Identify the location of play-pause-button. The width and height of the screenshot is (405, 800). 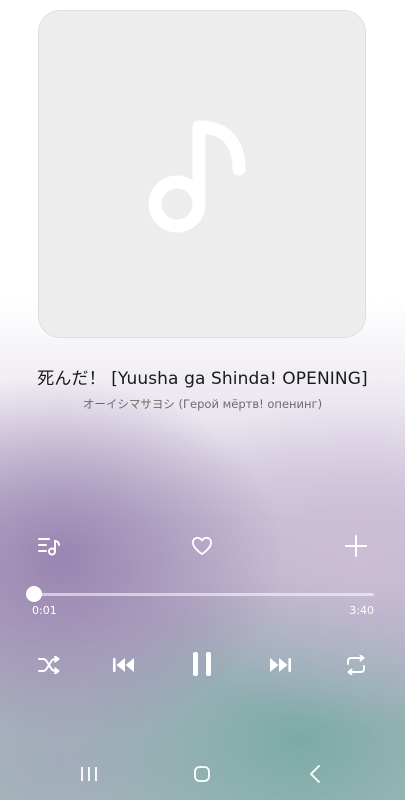
(202, 664).